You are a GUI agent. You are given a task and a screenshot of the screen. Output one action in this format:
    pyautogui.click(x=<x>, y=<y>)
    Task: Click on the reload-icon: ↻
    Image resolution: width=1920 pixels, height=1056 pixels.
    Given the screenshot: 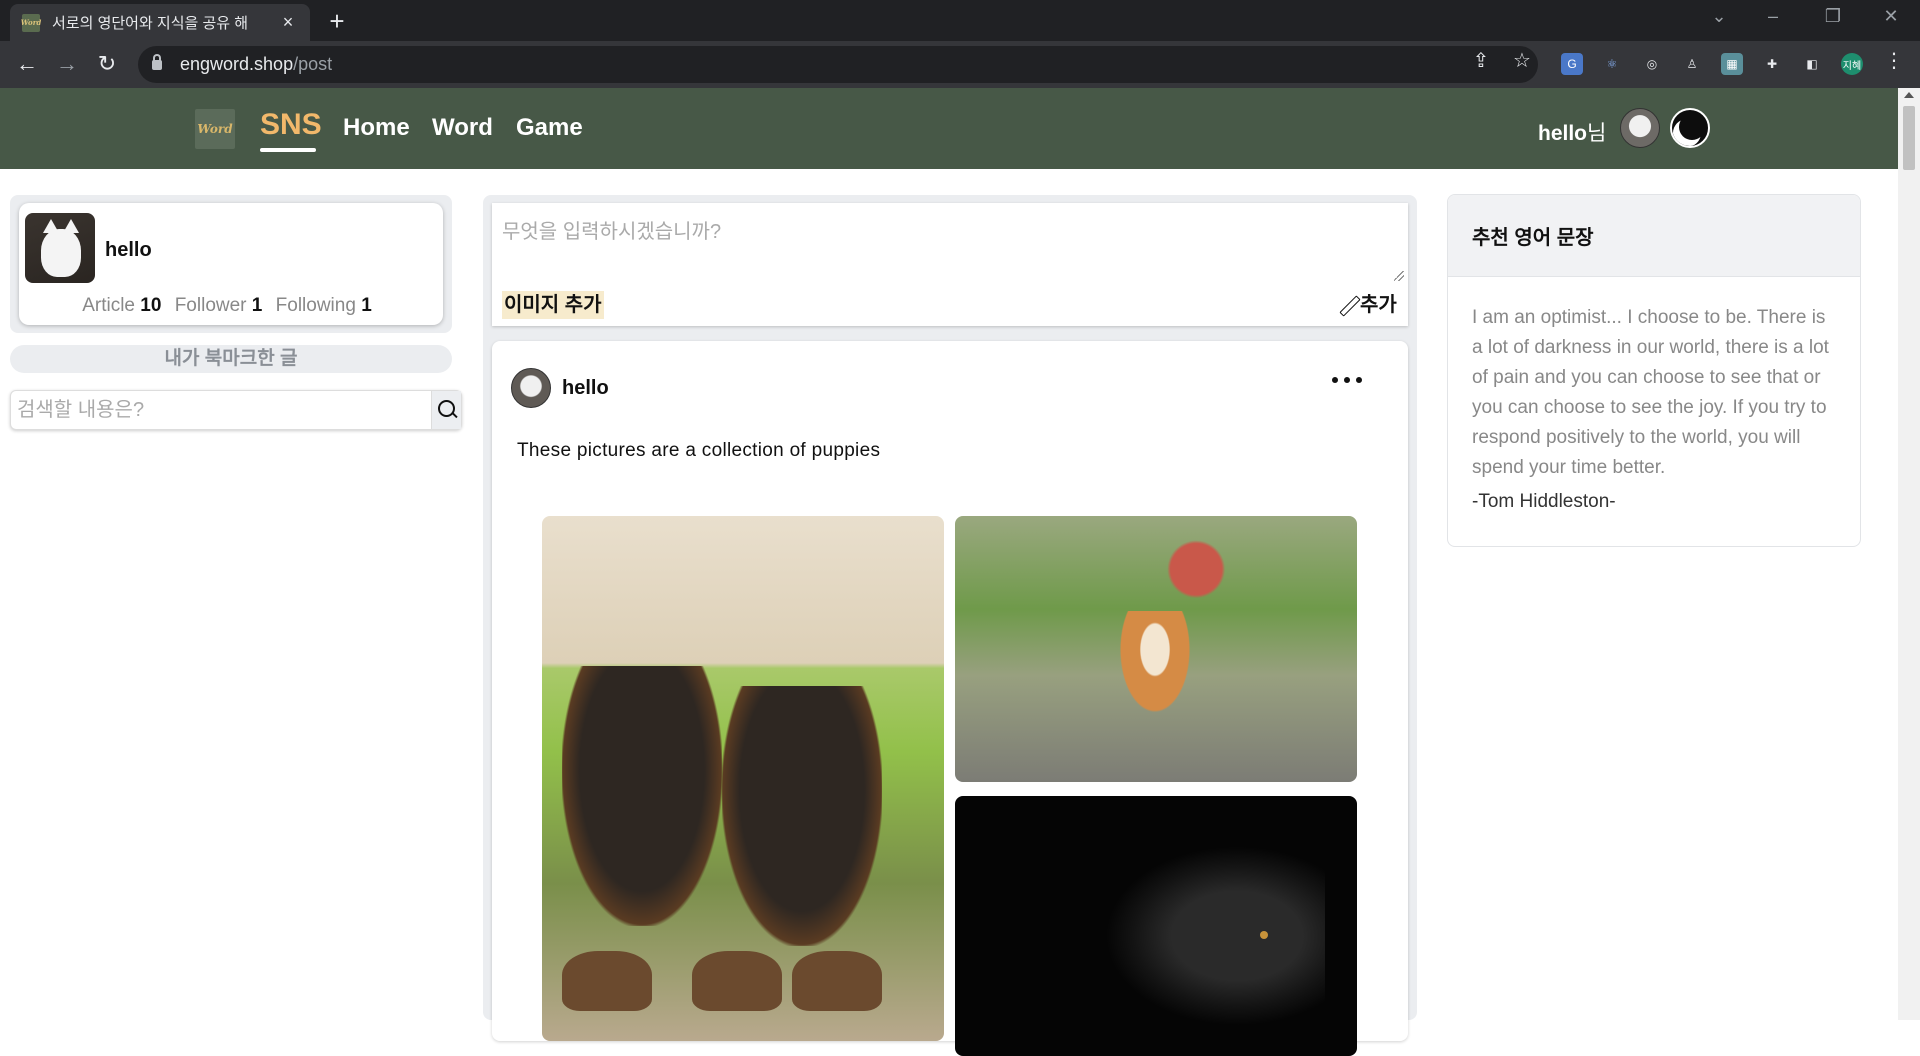 What is the action you would take?
    pyautogui.click(x=107, y=64)
    